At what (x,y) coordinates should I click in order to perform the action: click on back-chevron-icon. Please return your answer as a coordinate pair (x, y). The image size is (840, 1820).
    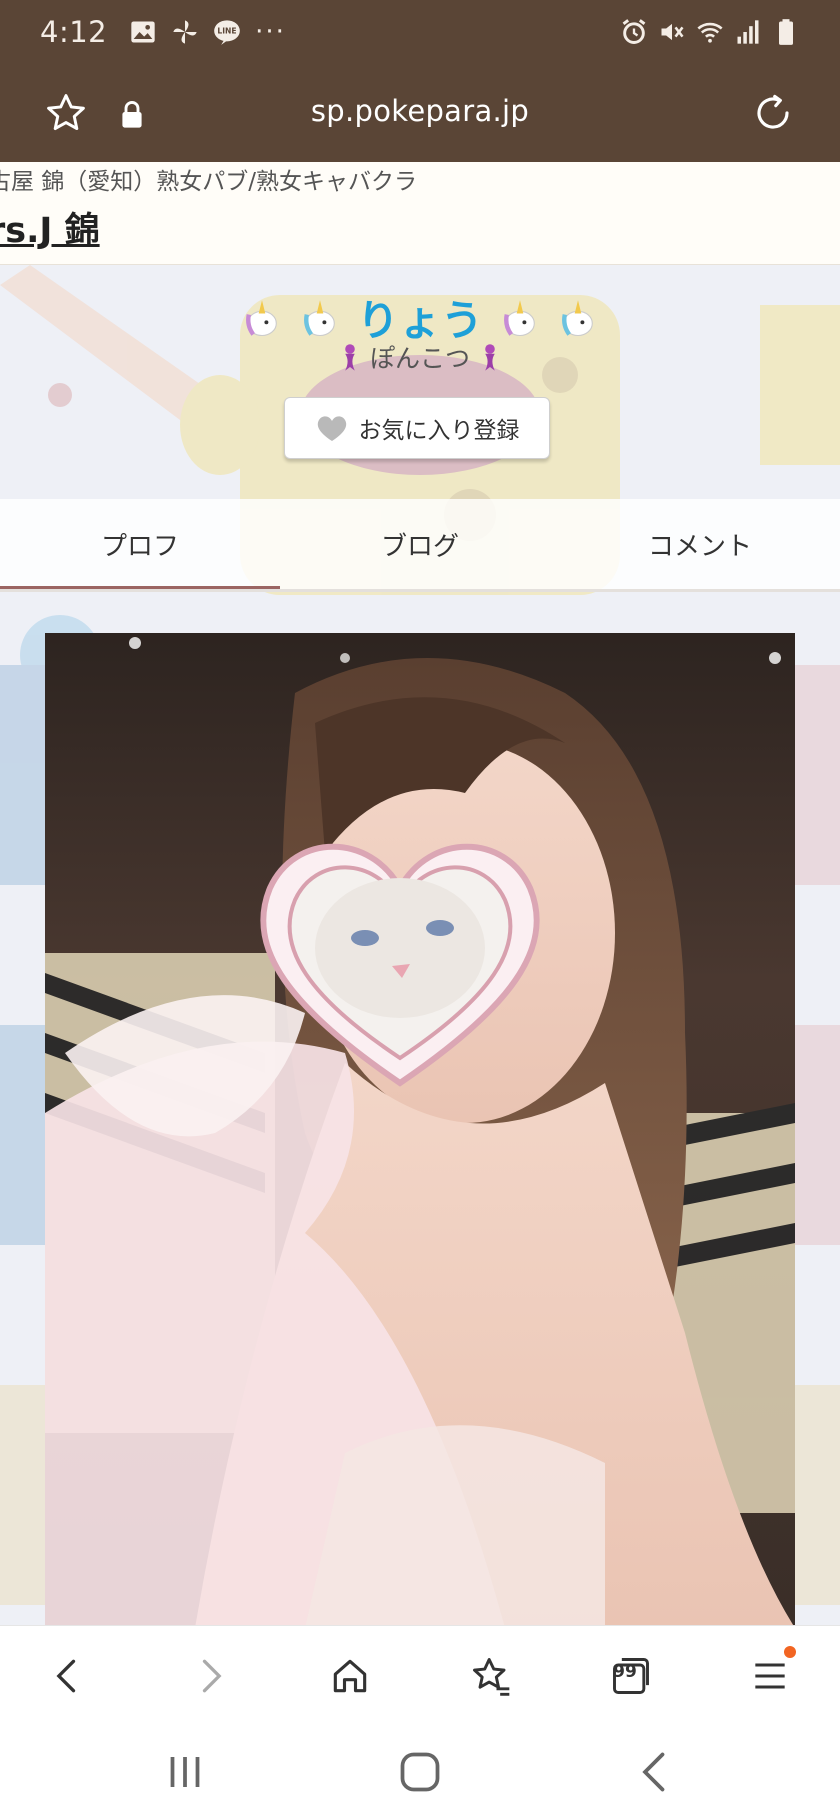
    Looking at the image, I should click on (653, 1772).